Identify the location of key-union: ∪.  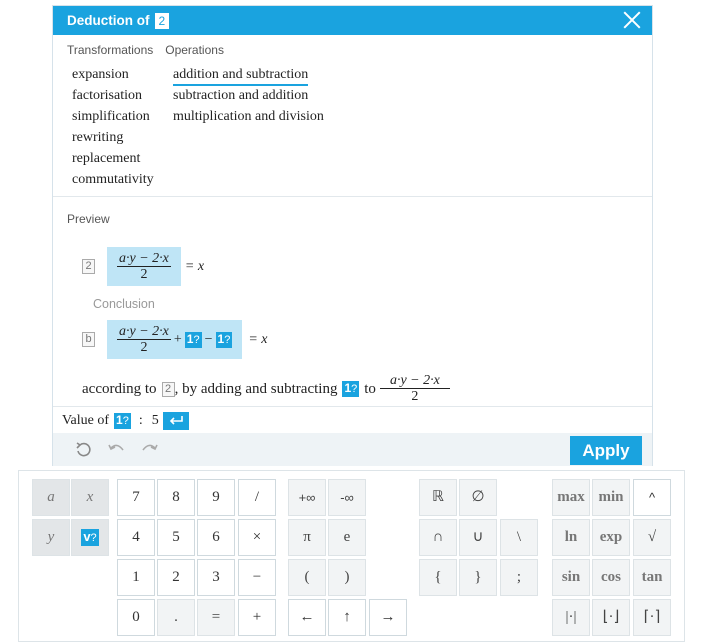
(478, 537).